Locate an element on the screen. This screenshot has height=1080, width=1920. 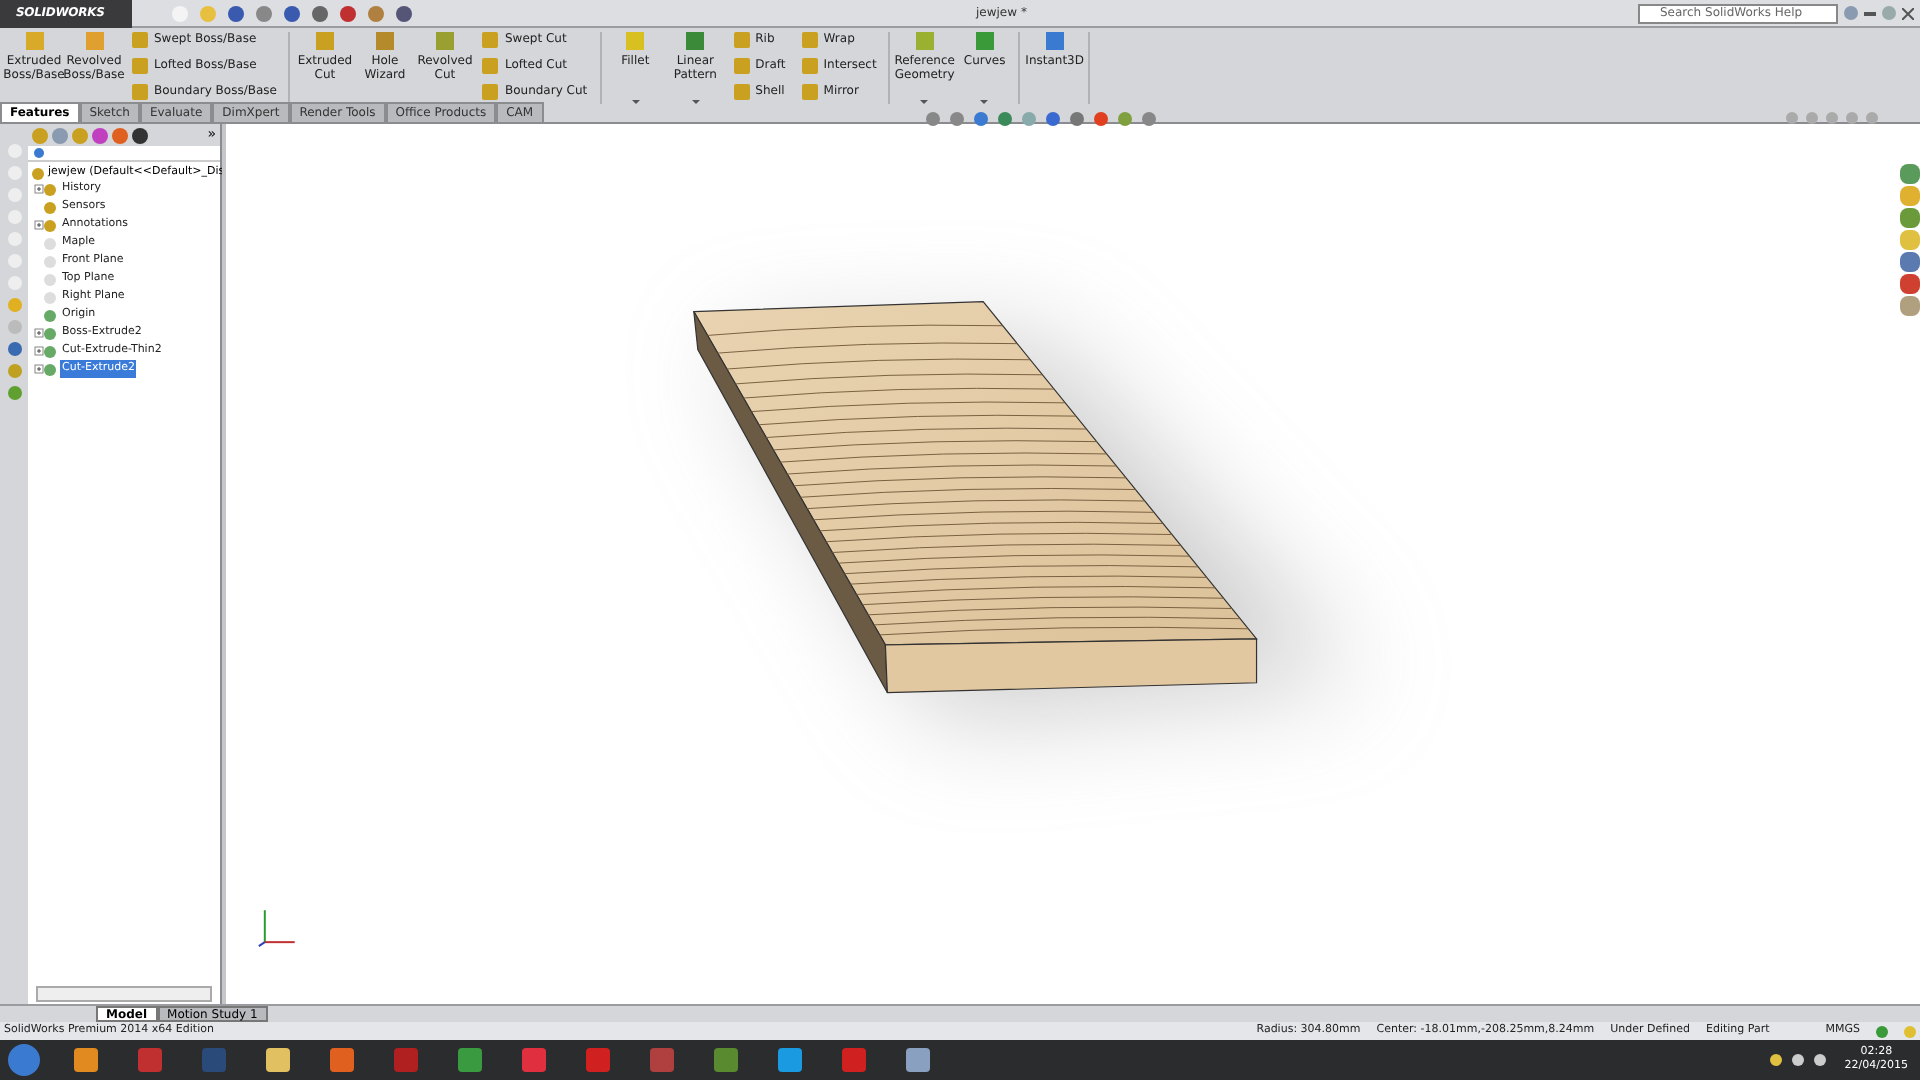
start-button is located at coordinates (24, 1060).